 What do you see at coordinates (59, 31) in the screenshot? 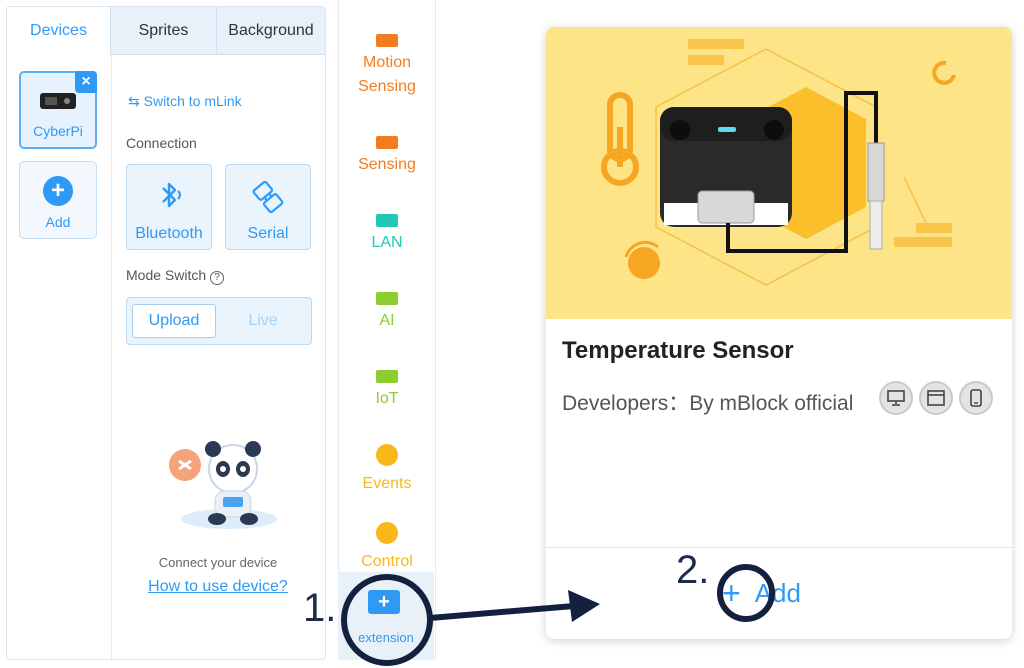
I see `tab-devices: Devices` at bounding box center [59, 31].